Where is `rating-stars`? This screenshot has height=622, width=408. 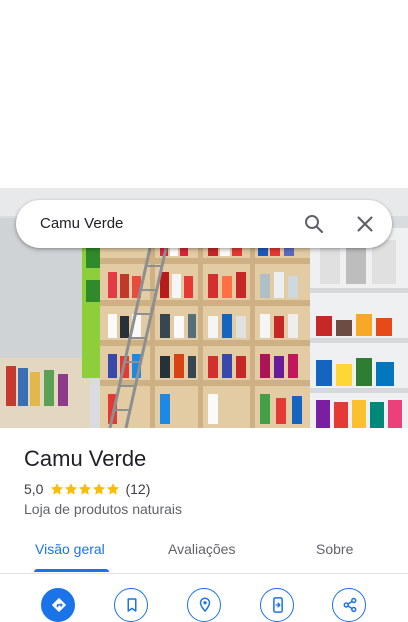
rating-stars is located at coordinates (85, 489).